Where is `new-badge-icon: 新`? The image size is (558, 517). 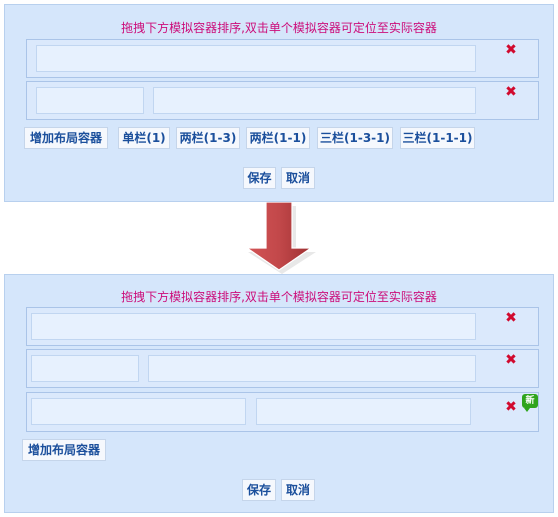 new-badge-icon: 新 is located at coordinates (530, 403).